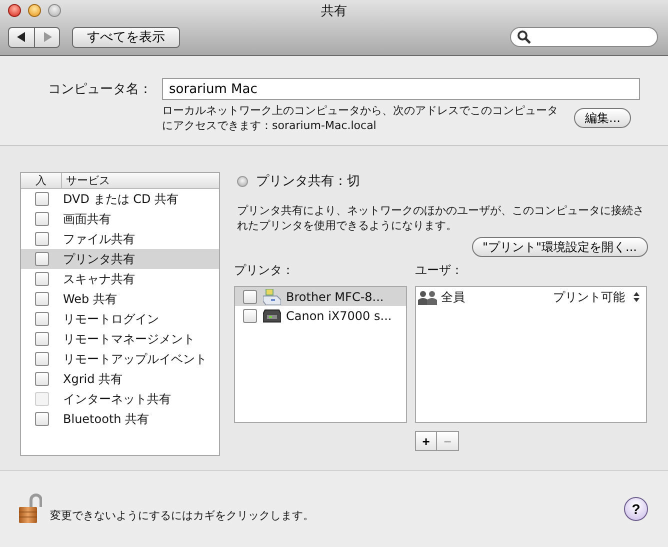 The width and height of the screenshot is (668, 547). I want to click on back-arrow-icon, so click(21, 37).